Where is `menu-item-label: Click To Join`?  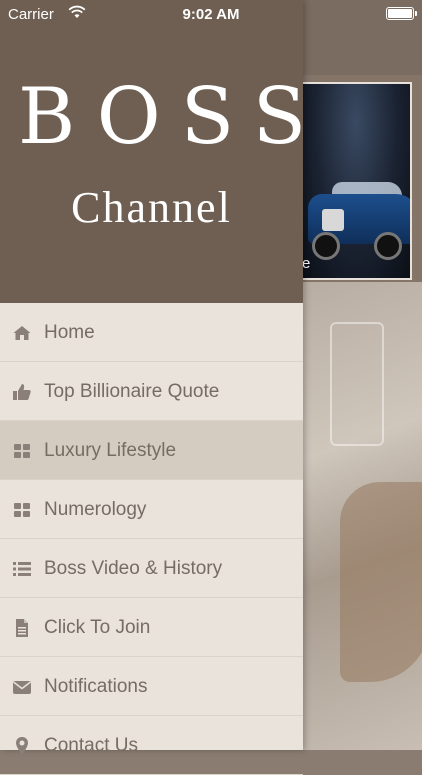
menu-item-label: Click To Join is located at coordinates (97, 627).